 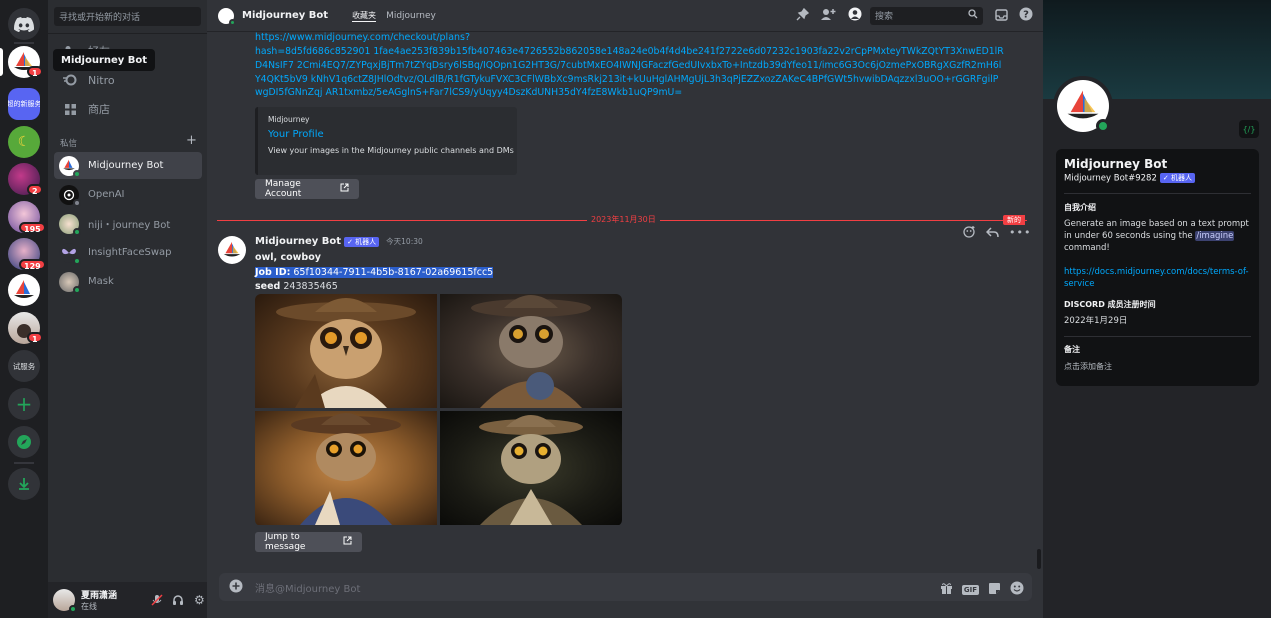 I want to click on dm-item-niji: niji・journey Bot, so click(x=128, y=223).